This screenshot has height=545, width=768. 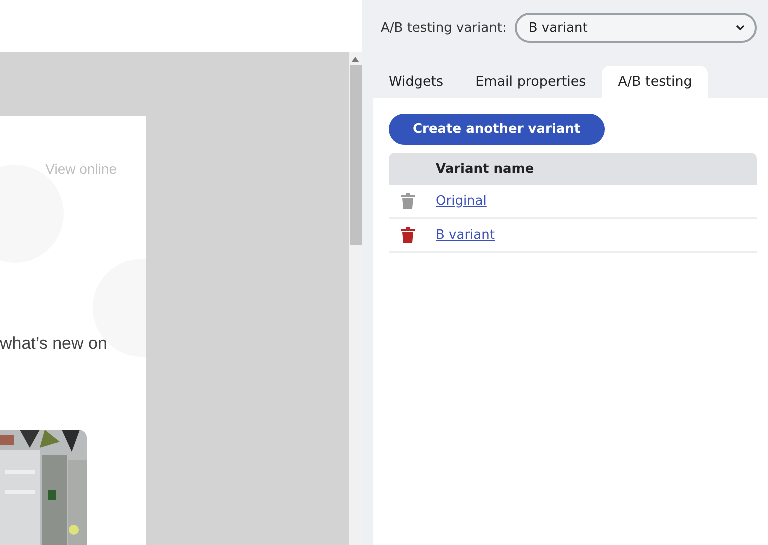 I want to click on variant-select: B variant, so click(x=635, y=28).